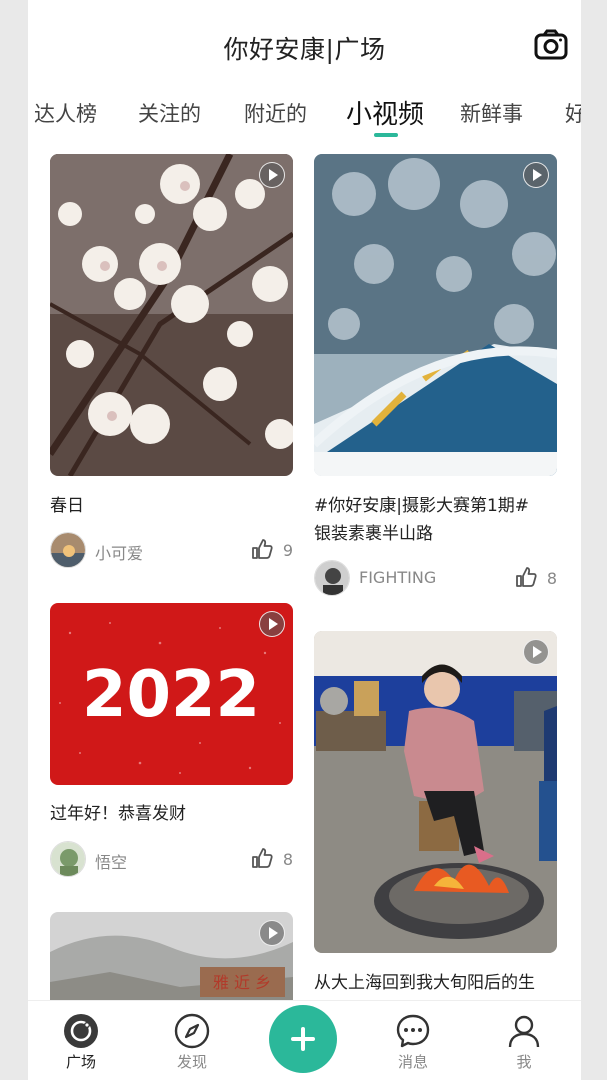  Describe the element at coordinates (386, 135) in the screenshot. I see `active-tab-indicator` at that location.